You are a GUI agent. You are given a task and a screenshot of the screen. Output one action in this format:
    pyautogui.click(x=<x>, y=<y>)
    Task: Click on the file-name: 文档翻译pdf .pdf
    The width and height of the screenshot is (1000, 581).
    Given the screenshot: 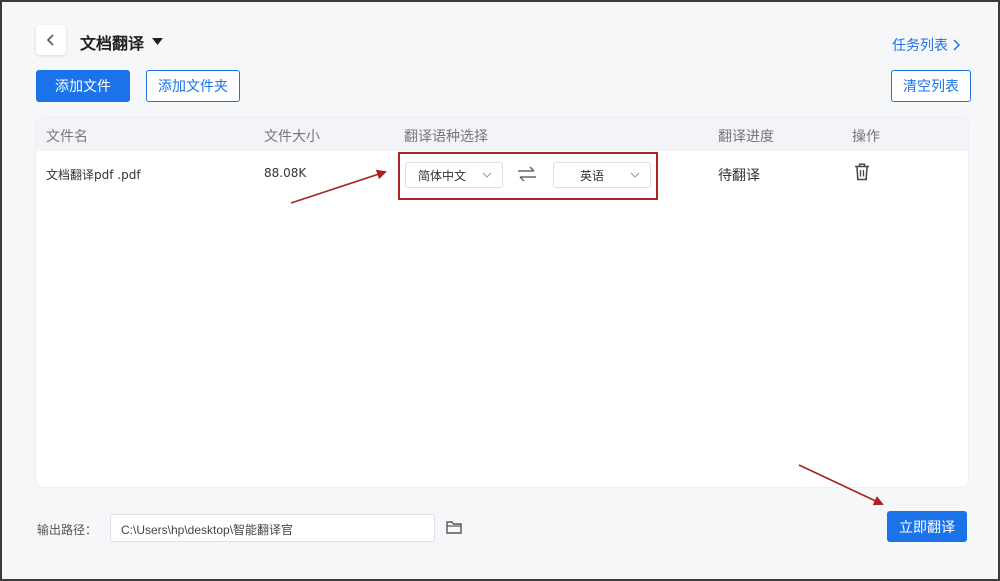 What is the action you would take?
    pyautogui.click(x=93, y=175)
    